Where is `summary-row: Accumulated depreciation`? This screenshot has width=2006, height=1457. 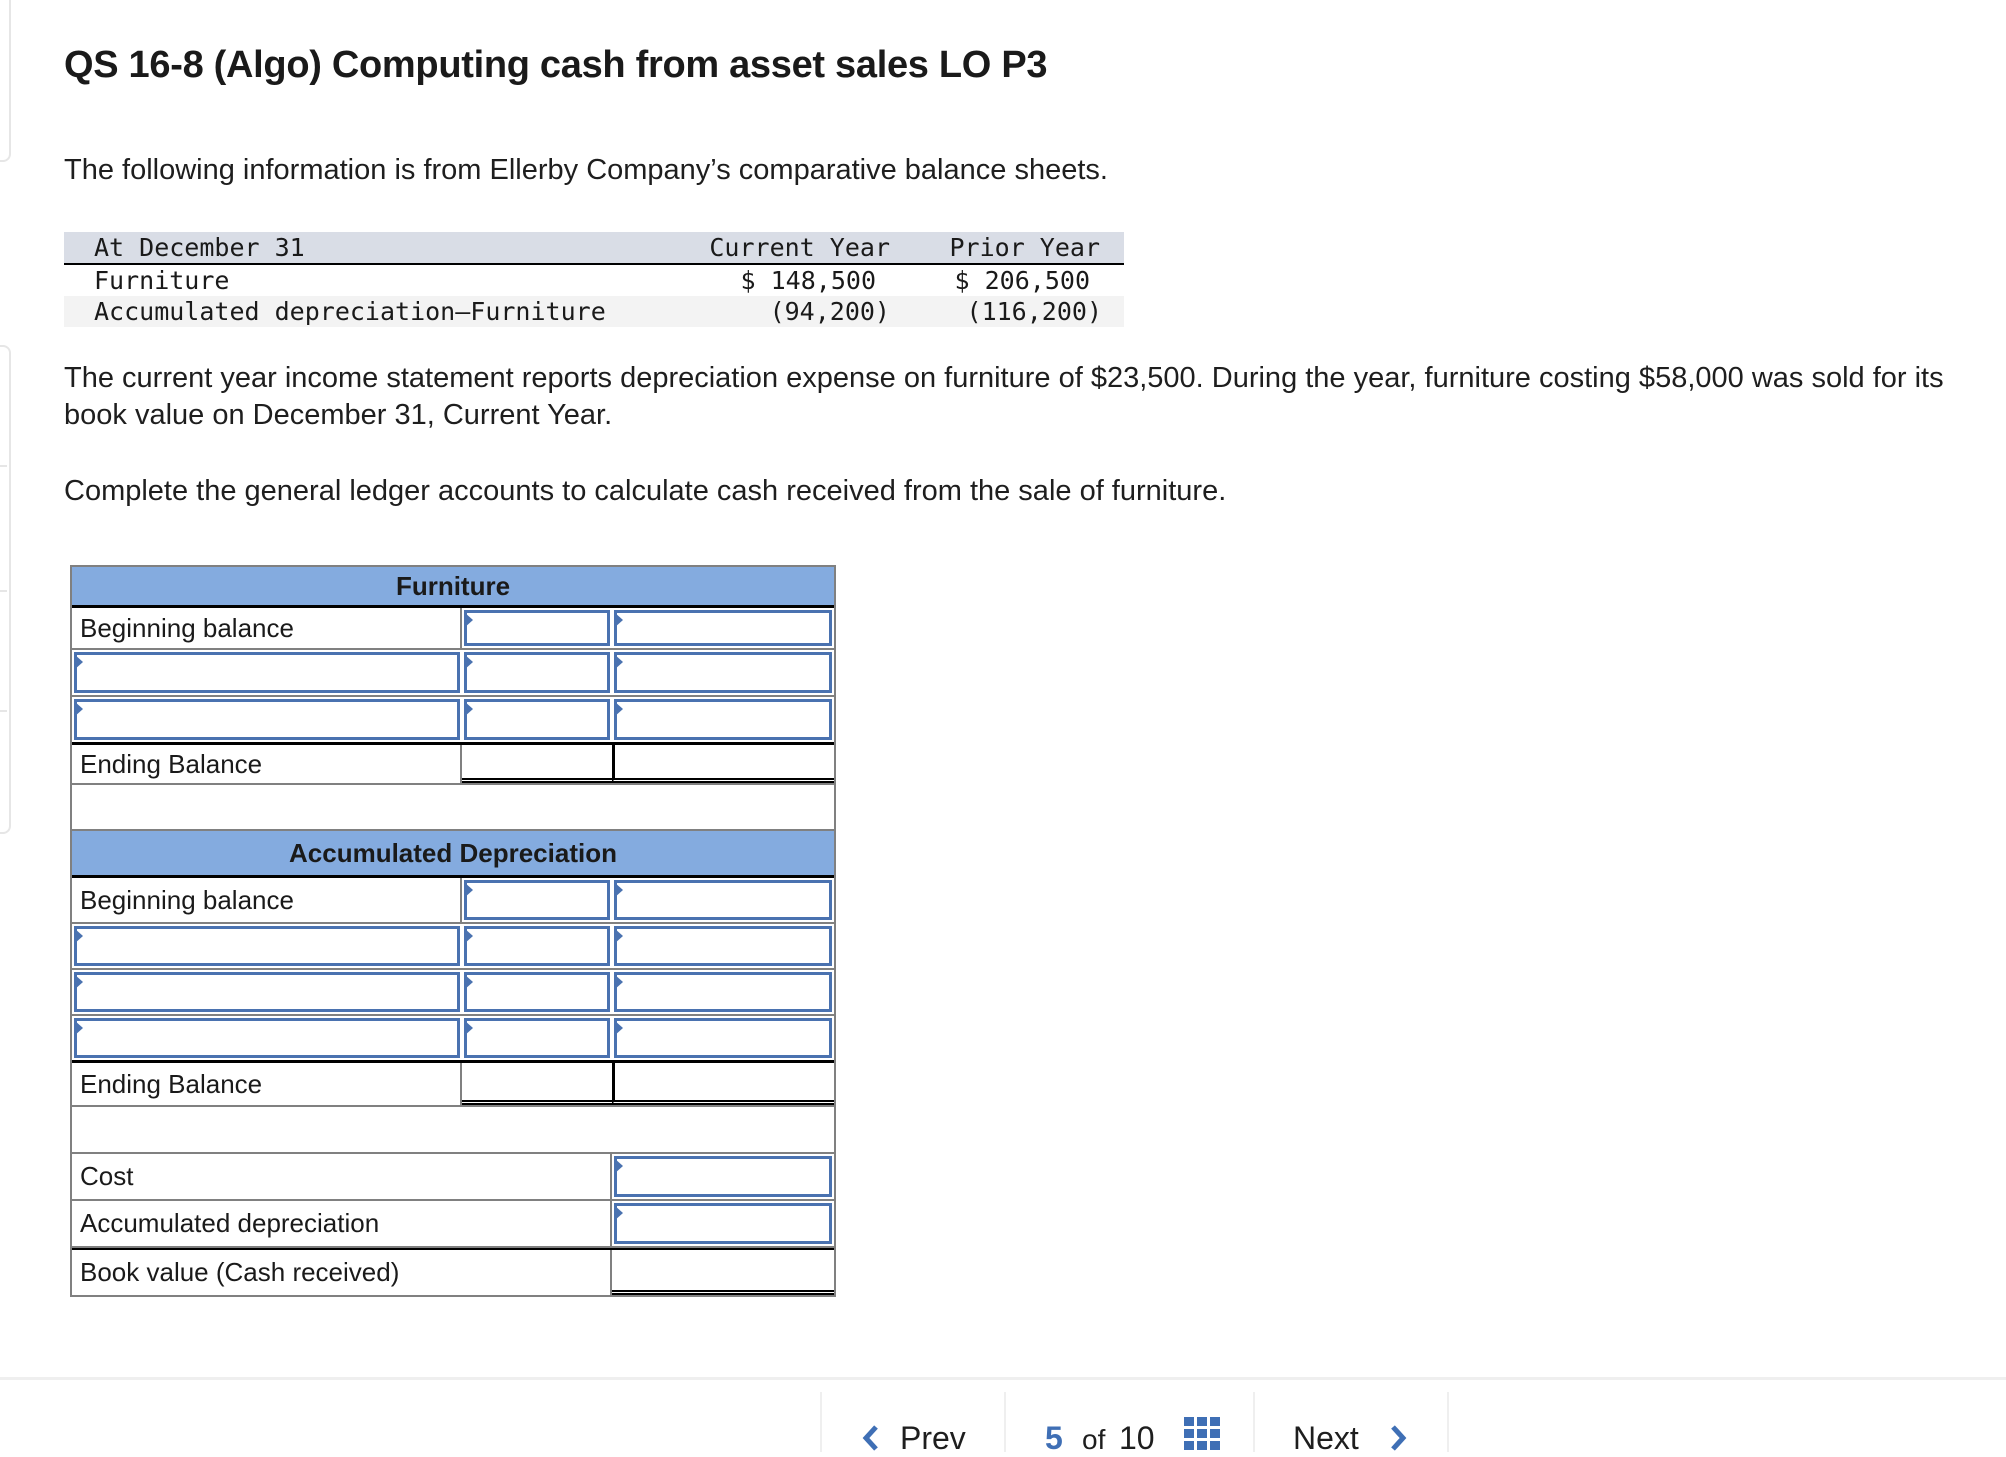
summary-row: Accumulated depreciation is located at coordinates (453, 1224).